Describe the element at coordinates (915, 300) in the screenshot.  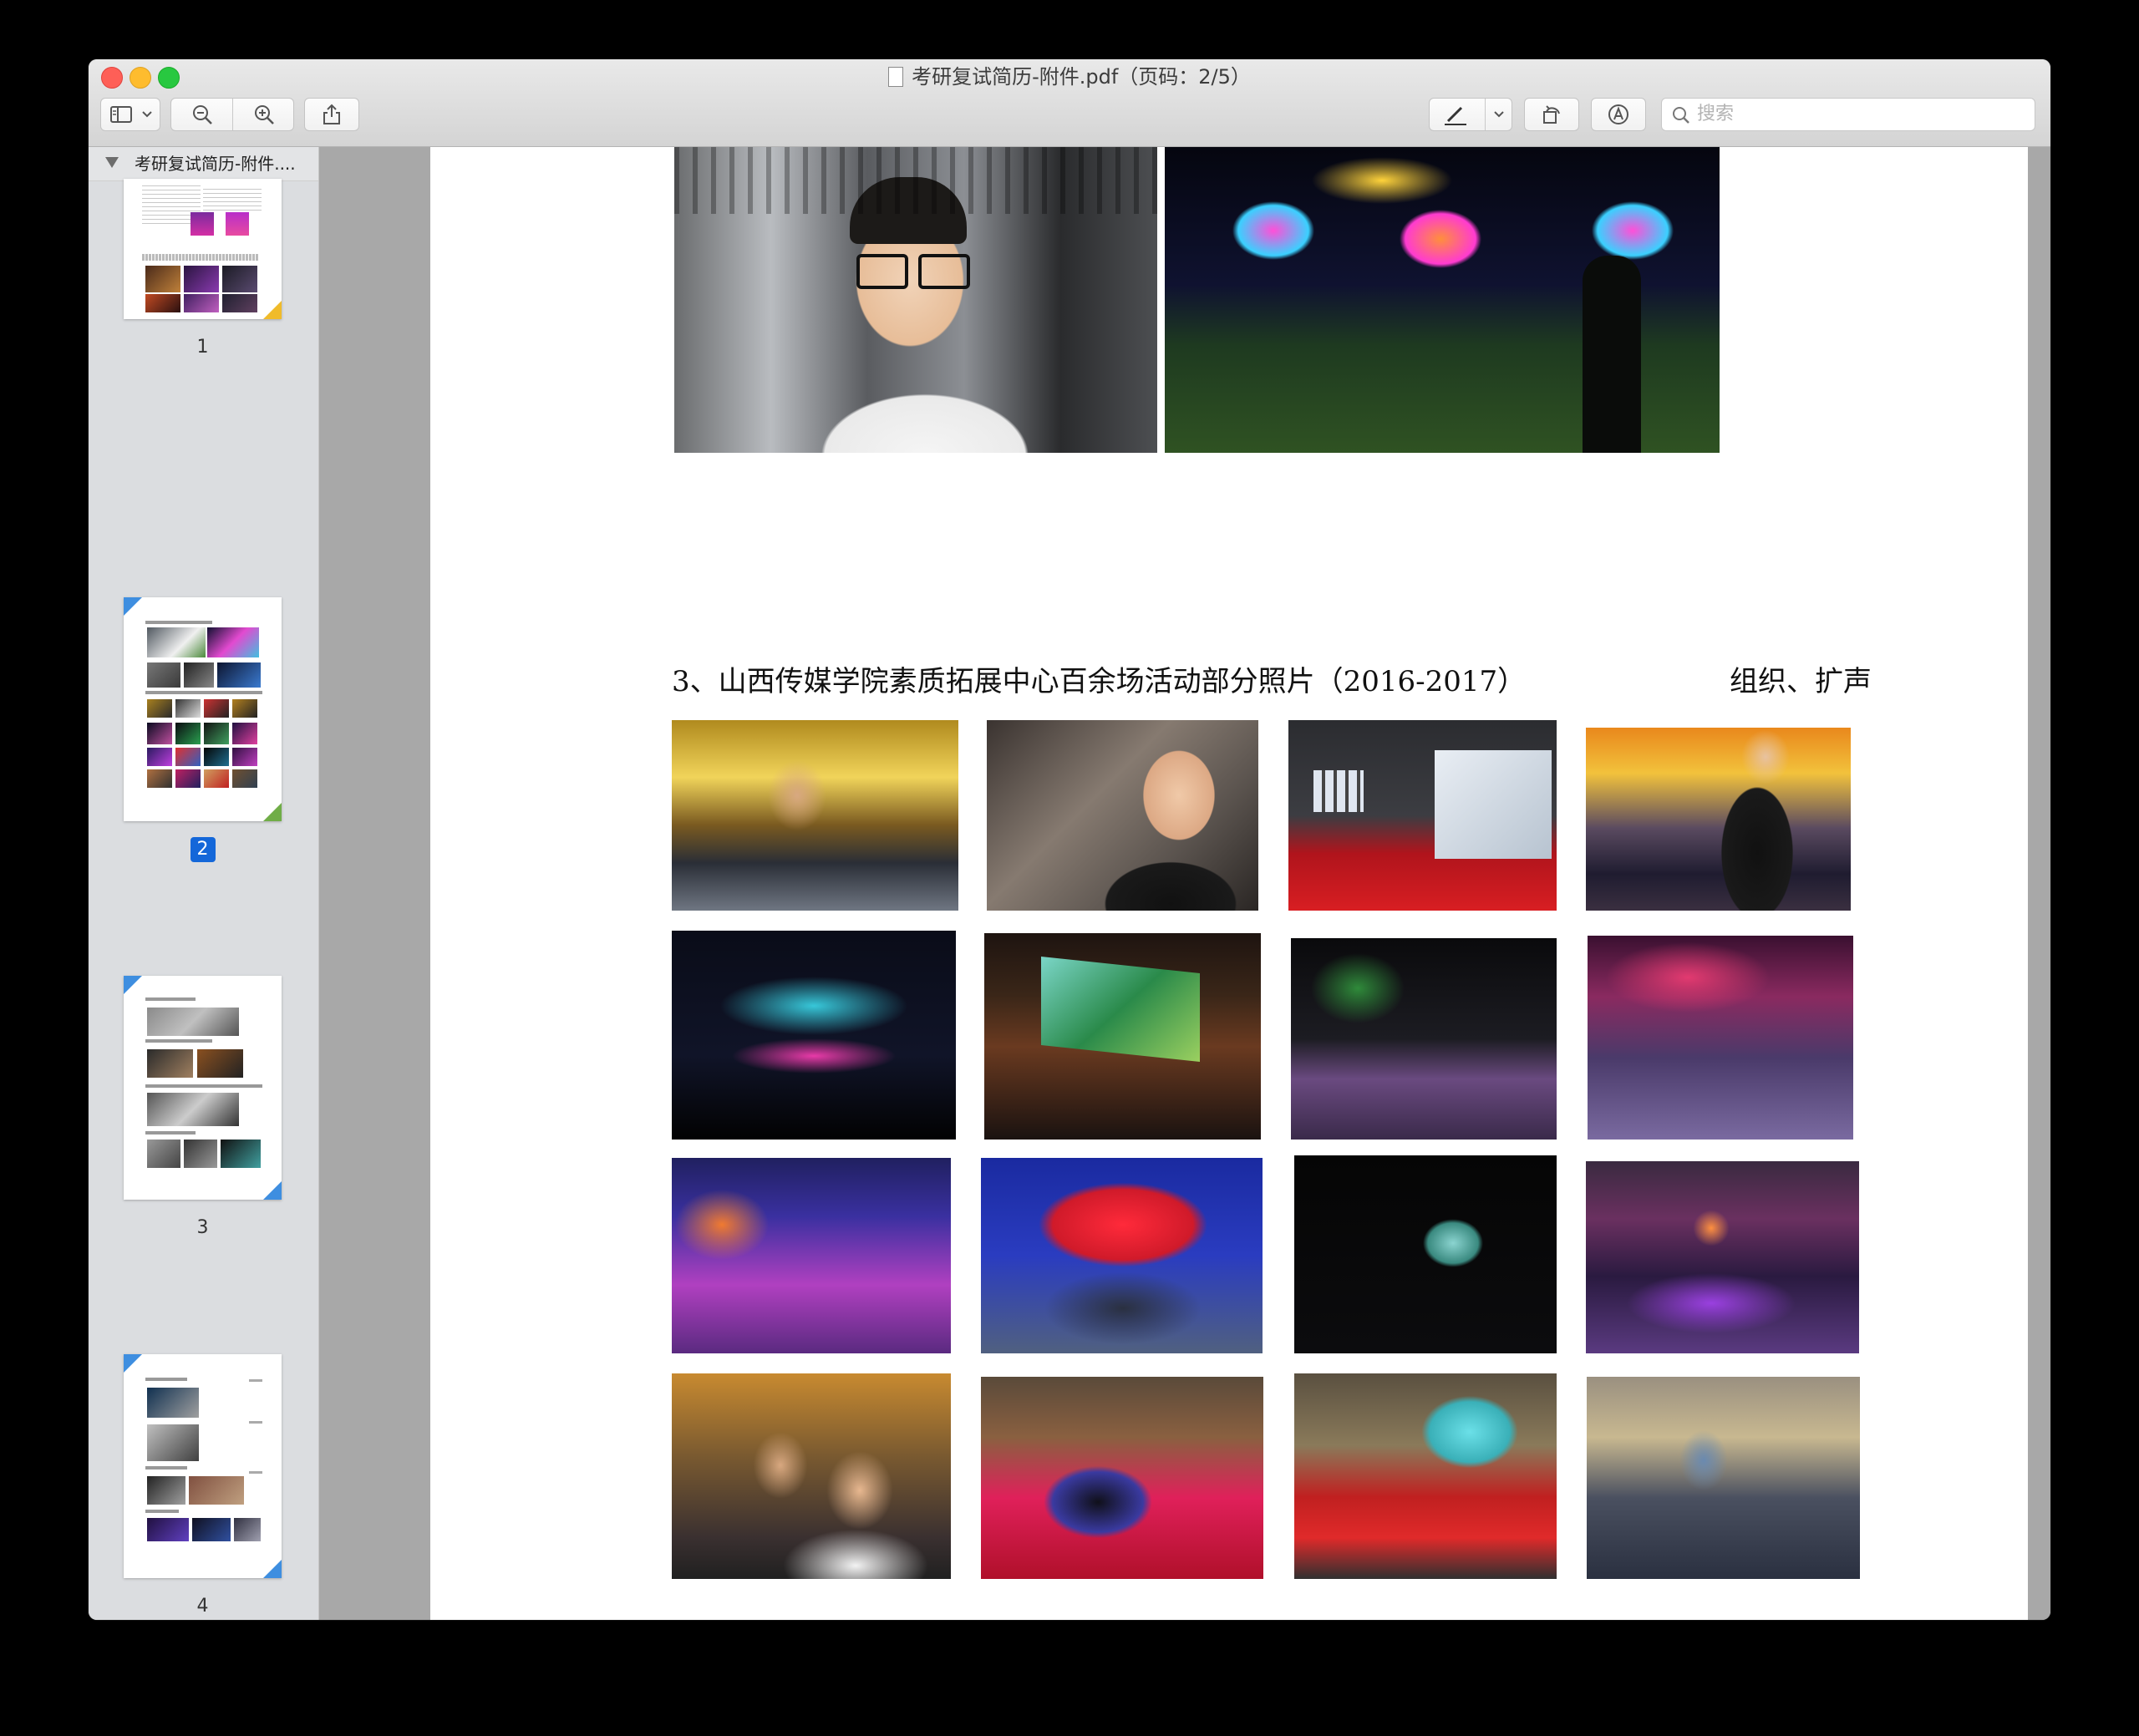
I see `photo-stage-selfie` at that location.